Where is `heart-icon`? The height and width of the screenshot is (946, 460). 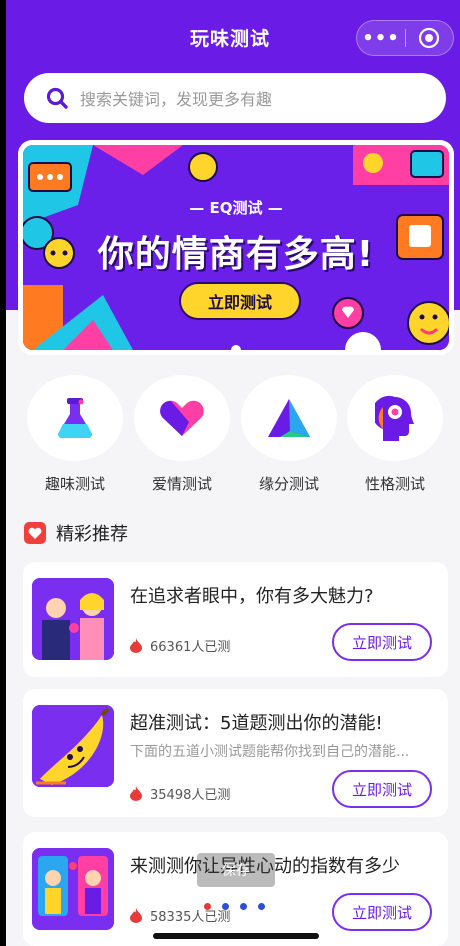 heart-icon is located at coordinates (182, 418).